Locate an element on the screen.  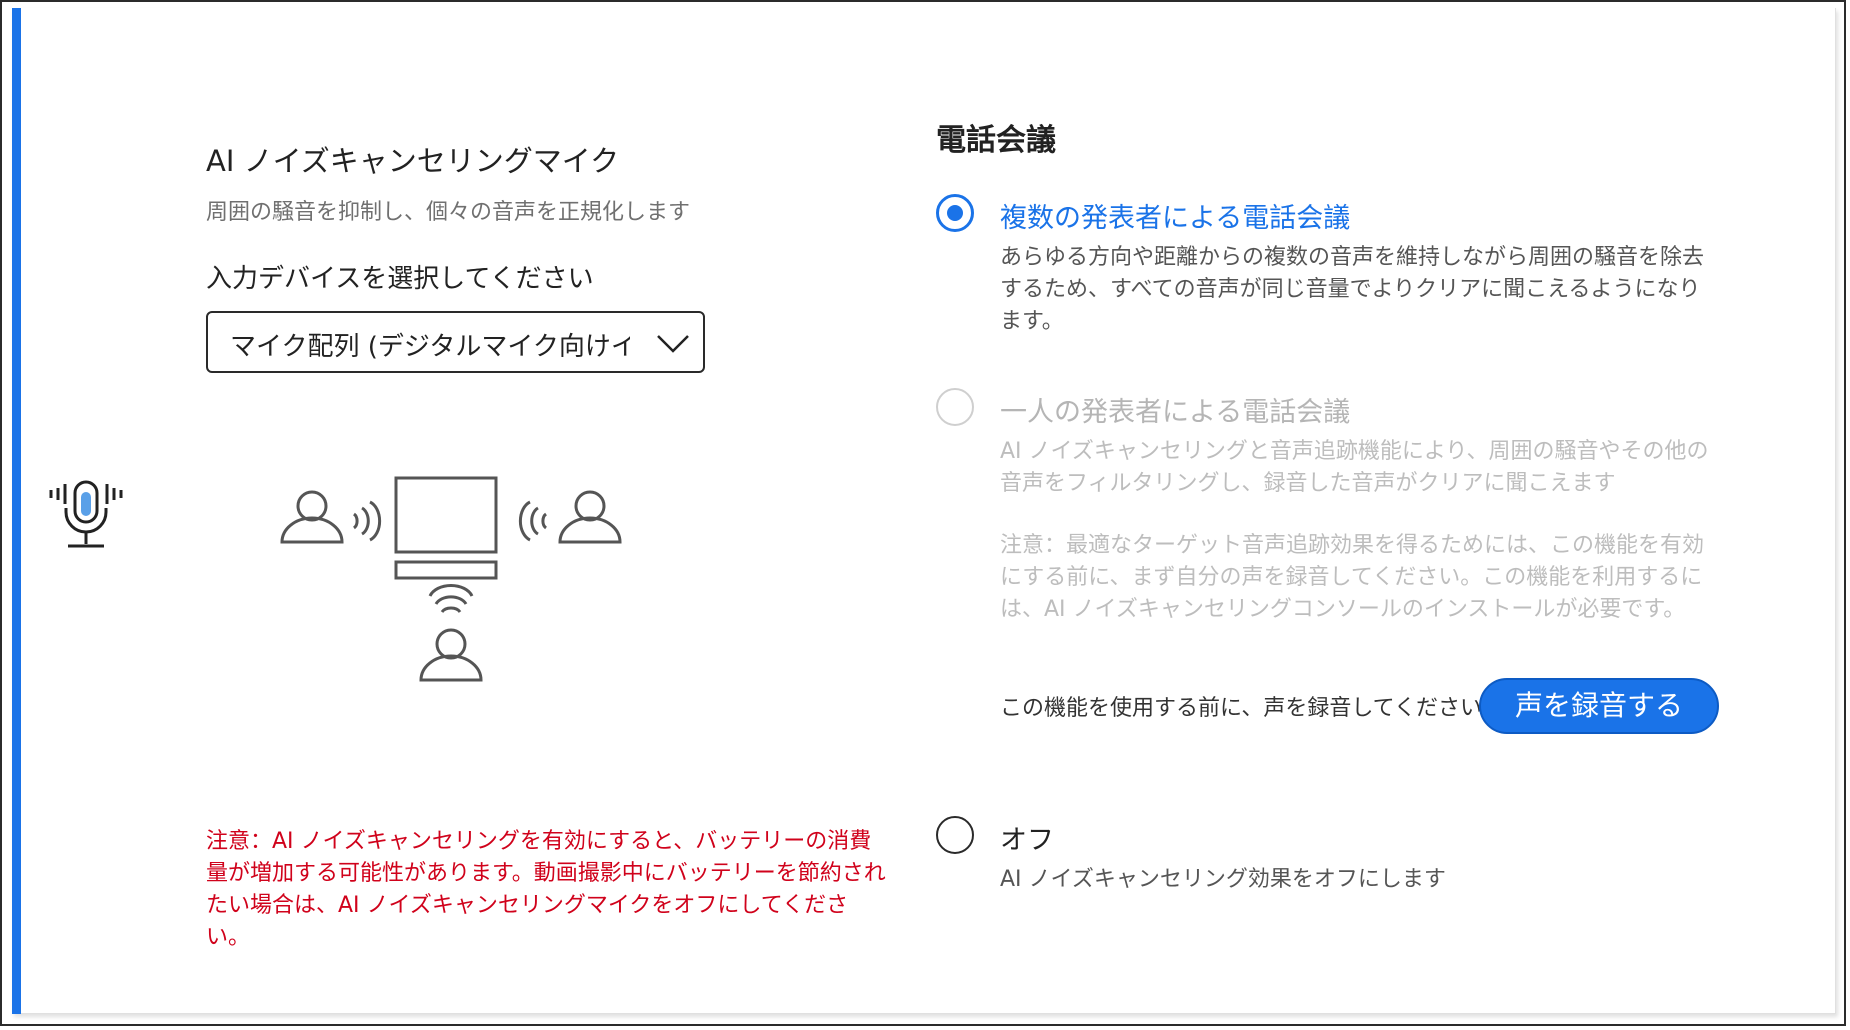
option-off-label: オフ is located at coordinates (1027, 837).